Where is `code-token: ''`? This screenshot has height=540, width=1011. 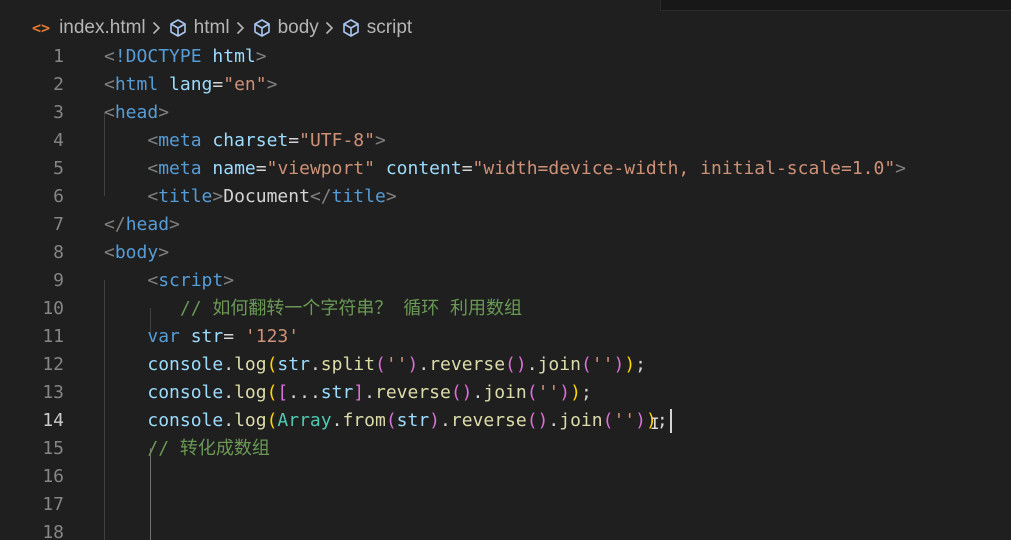
code-token: '' is located at coordinates (602, 364).